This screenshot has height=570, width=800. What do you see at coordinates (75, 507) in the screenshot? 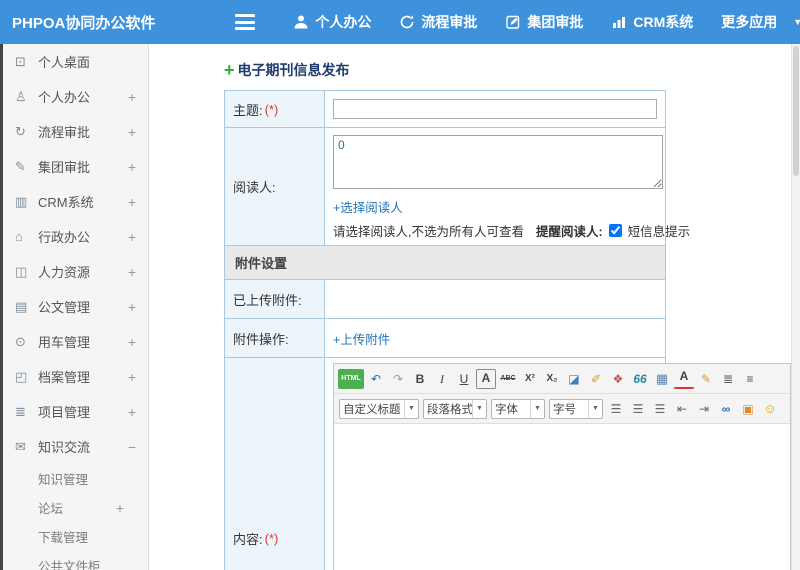
I see `sidebar-subitem-forum: 论坛 +` at bounding box center [75, 507].